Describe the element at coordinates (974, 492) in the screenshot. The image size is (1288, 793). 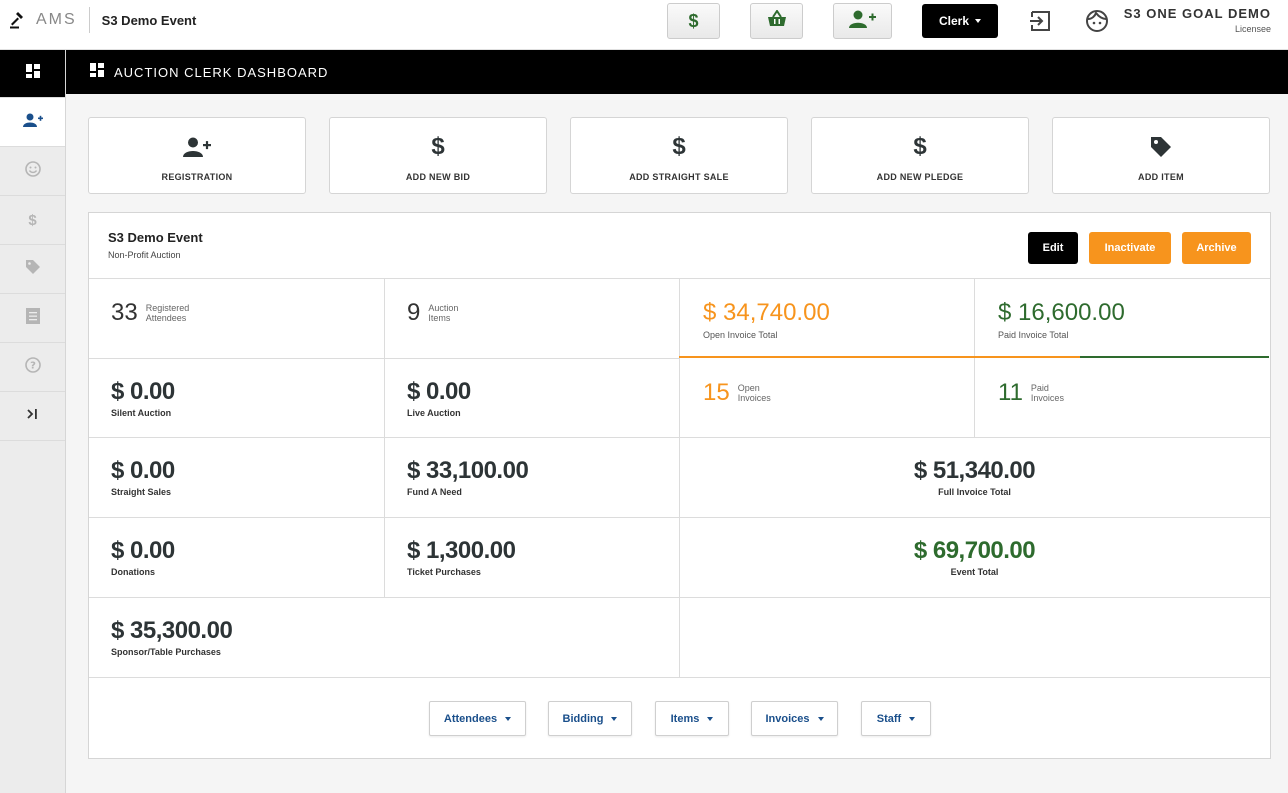
I see `stat-caption: Full Invoice Total` at that location.